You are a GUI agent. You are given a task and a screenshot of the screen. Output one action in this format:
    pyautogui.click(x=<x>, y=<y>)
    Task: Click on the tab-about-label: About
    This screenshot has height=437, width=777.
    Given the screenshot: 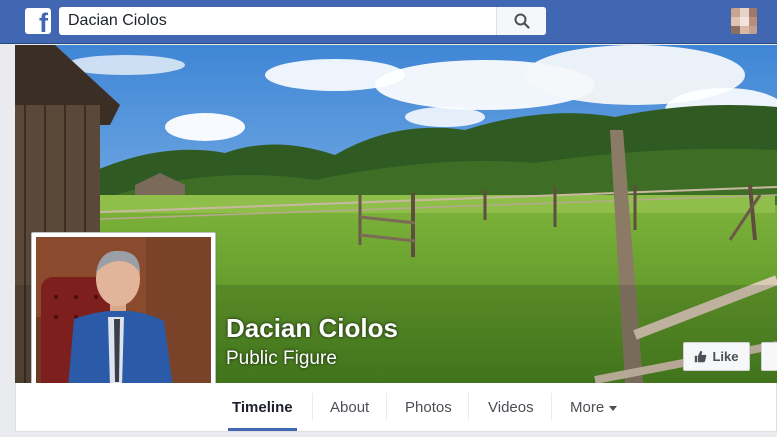 What is the action you would take?
    pyautogui.click(x=350, y=407)
    